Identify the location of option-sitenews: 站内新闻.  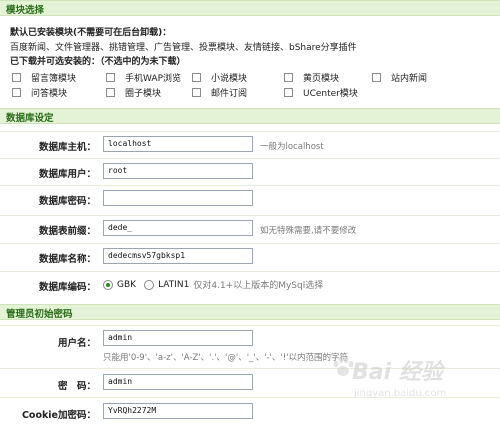
(399, 77).